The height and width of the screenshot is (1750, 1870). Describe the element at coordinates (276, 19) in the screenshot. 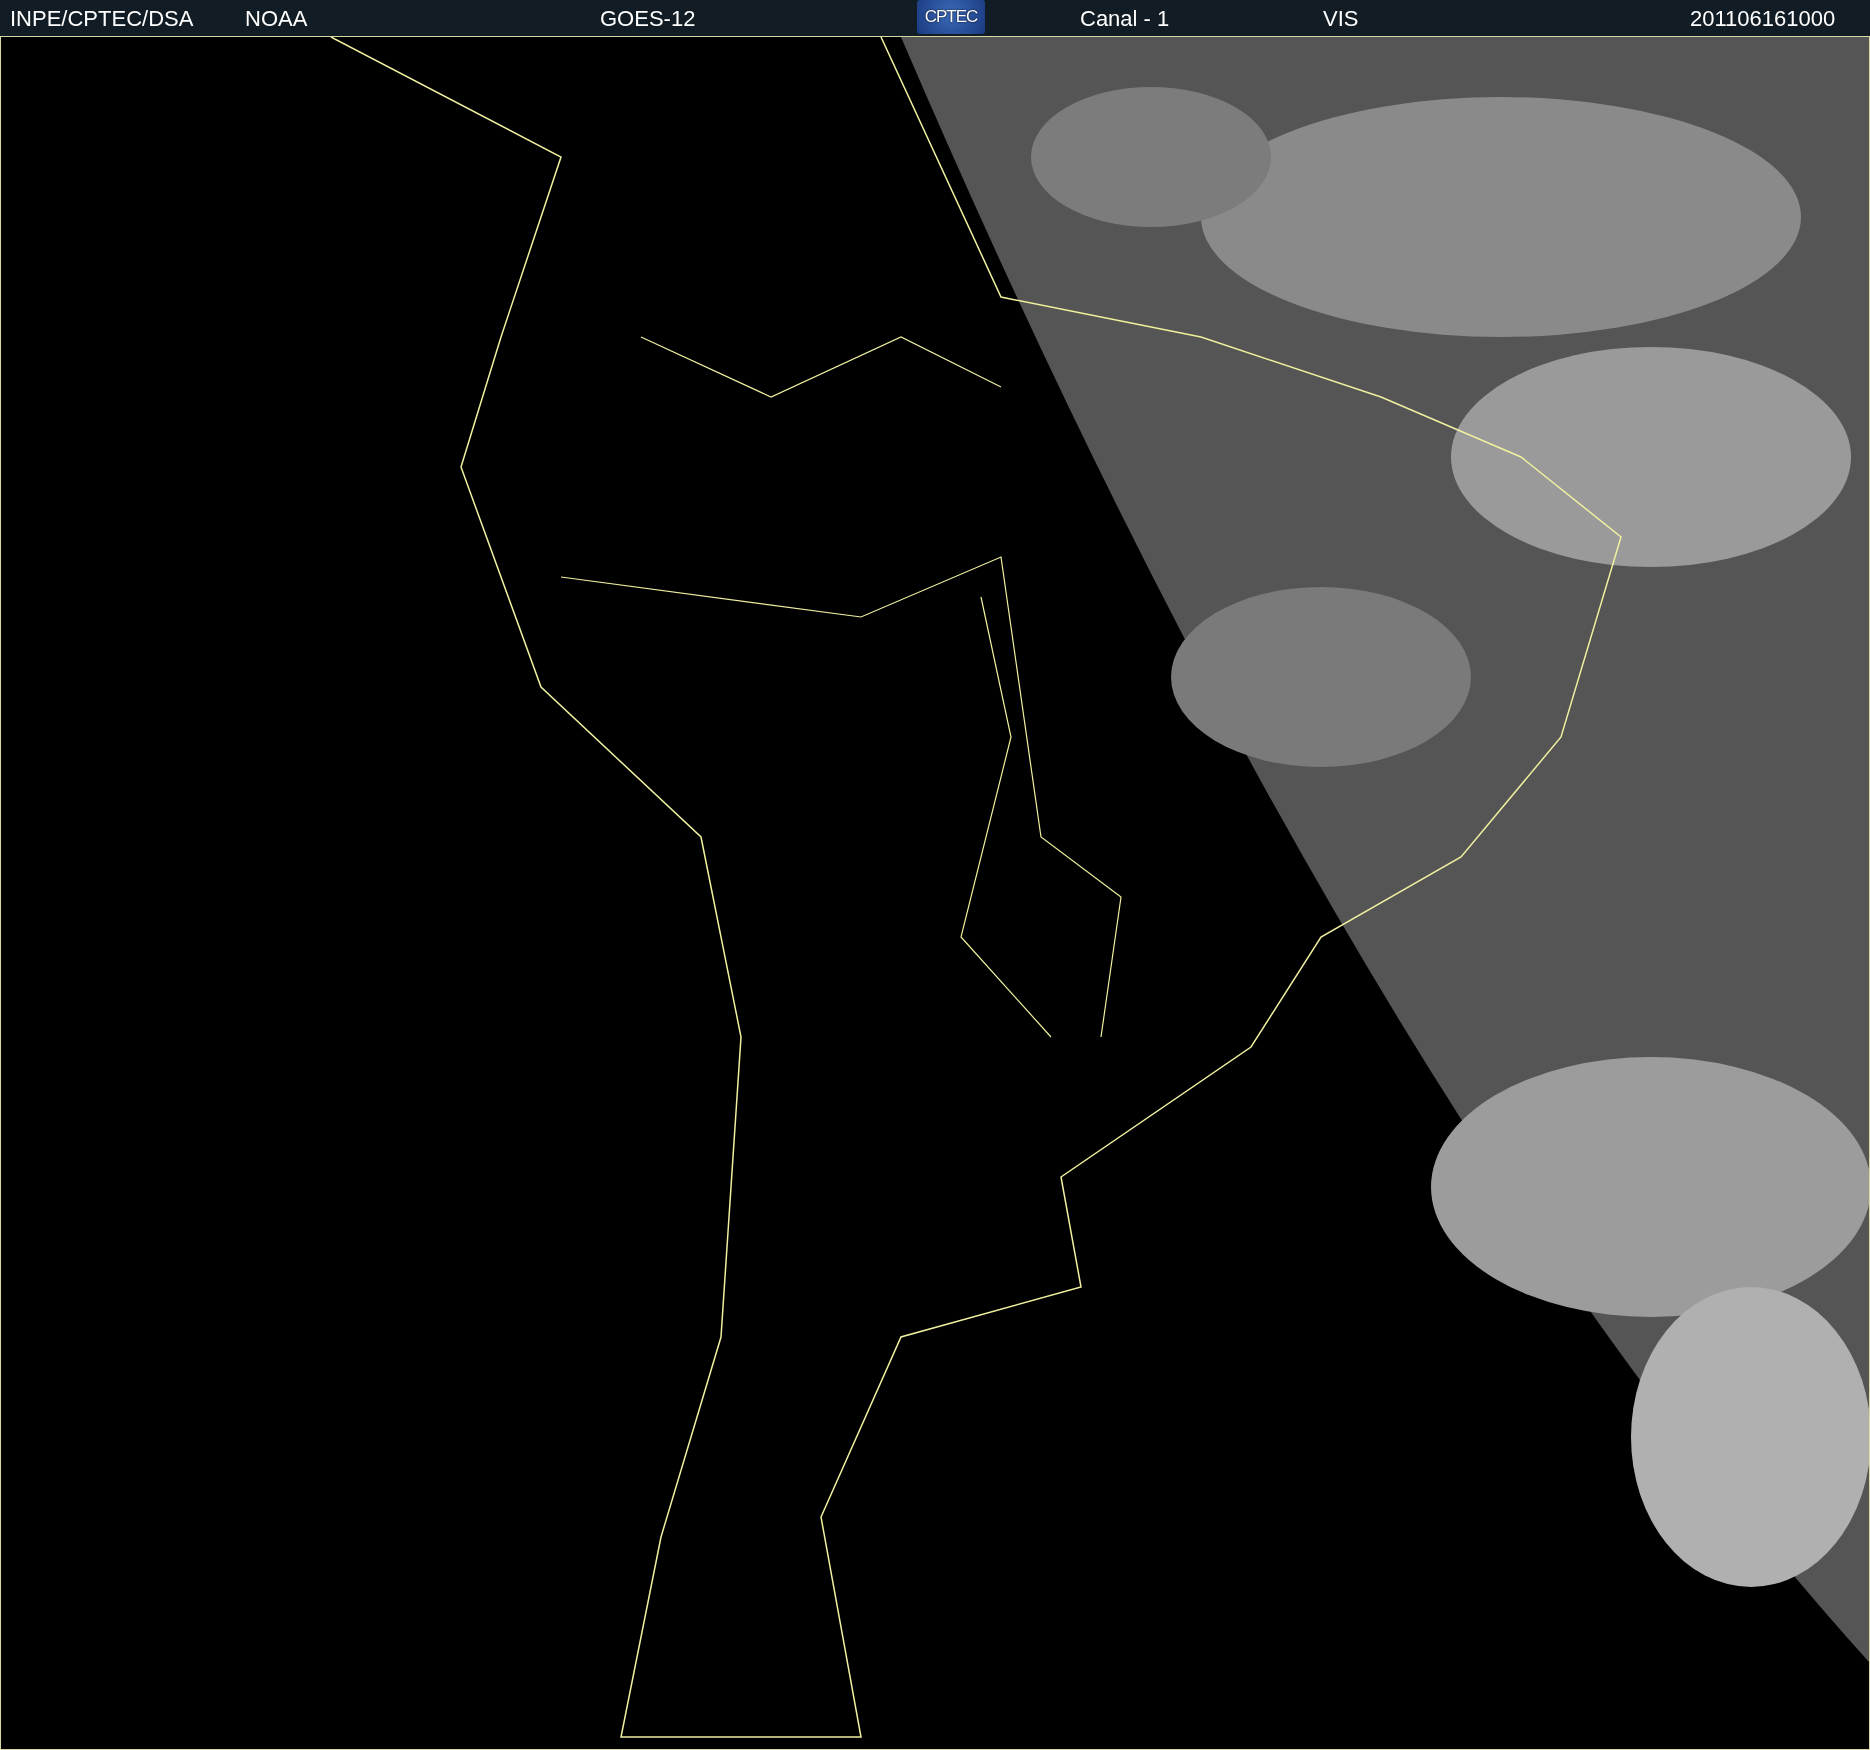

I see `header-label: NOAA` at that location.